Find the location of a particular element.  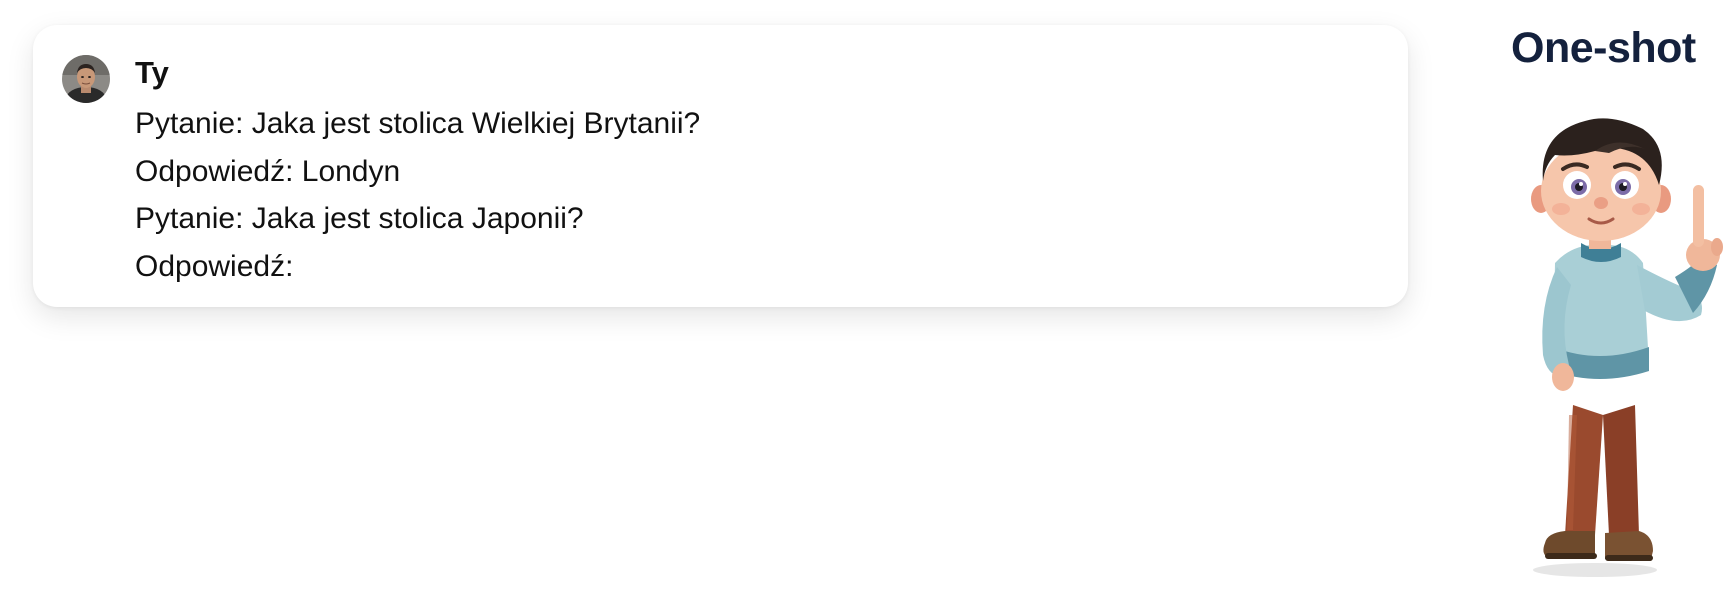

message-line: Odpowiedź: is located at coordinates (214, 266).